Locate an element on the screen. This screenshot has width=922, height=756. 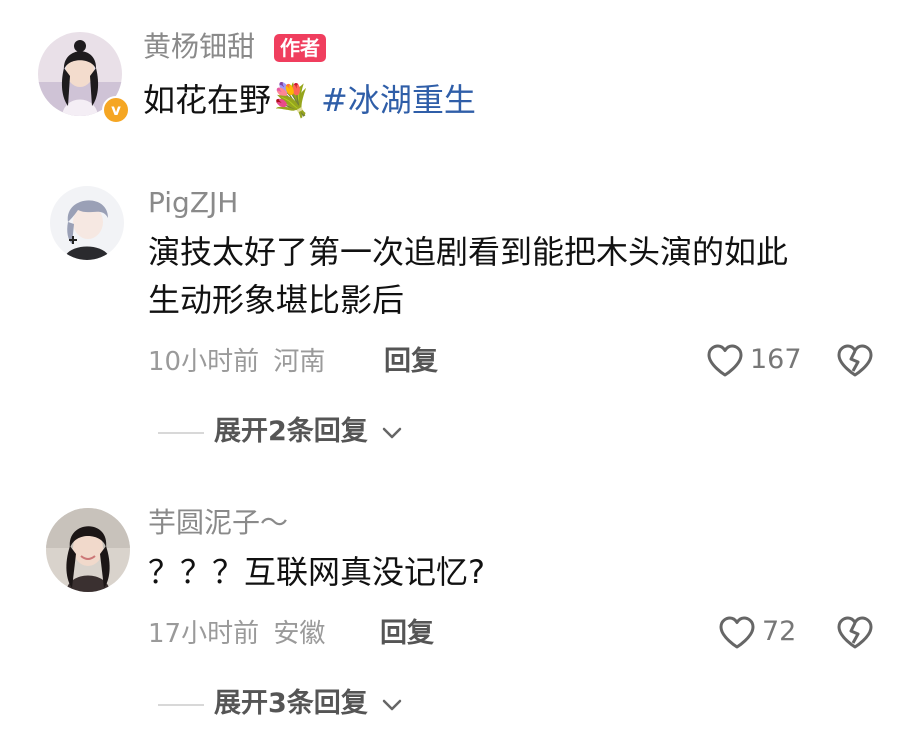
expand-replies-button: 展开3条回复 is located at coordinates (308, 704).